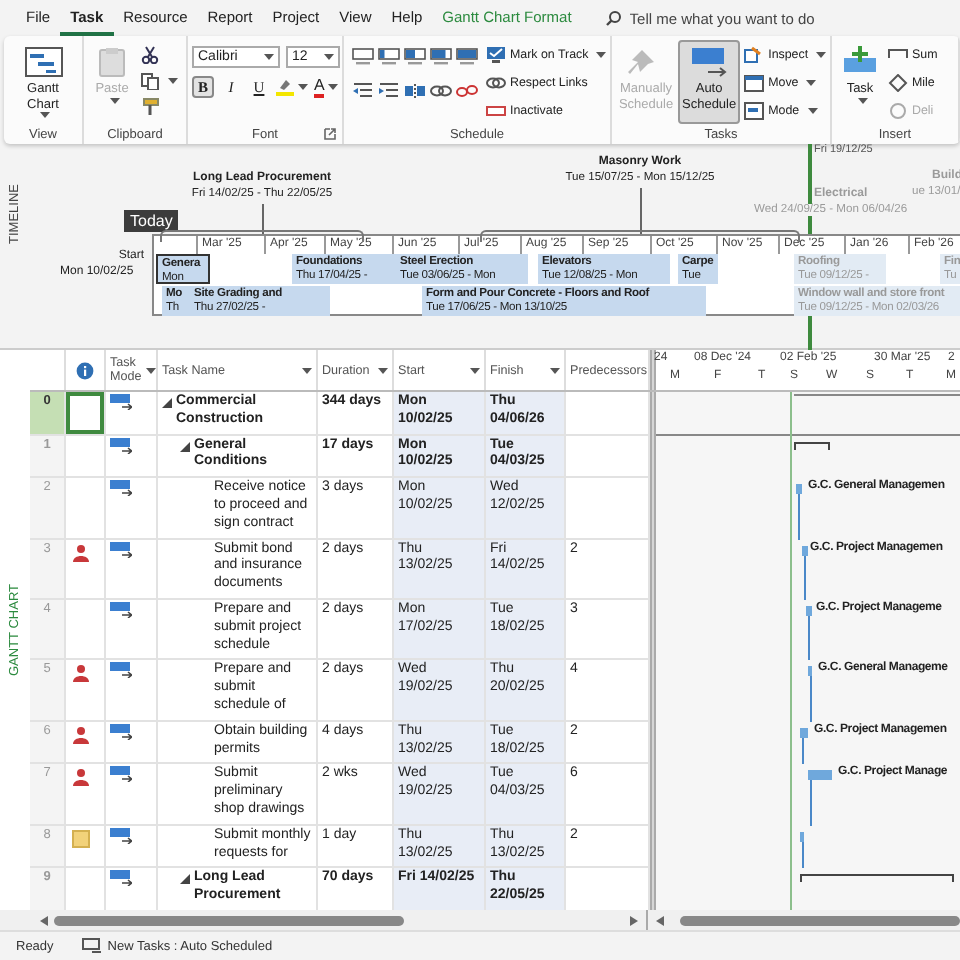  What do you see at coordinates (330, 134) in the screenshot?
I see `dialog-launcher-icon` at bounding box center [330, 134].